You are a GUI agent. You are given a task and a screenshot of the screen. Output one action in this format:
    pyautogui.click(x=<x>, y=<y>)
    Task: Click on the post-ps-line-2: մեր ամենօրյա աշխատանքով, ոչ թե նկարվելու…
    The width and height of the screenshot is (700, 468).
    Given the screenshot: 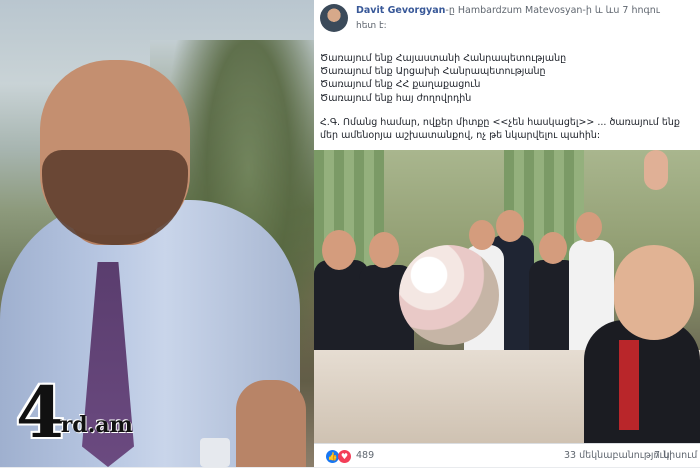 What is the action you would take?
    pyautogui.click(x=460, y=136)
    